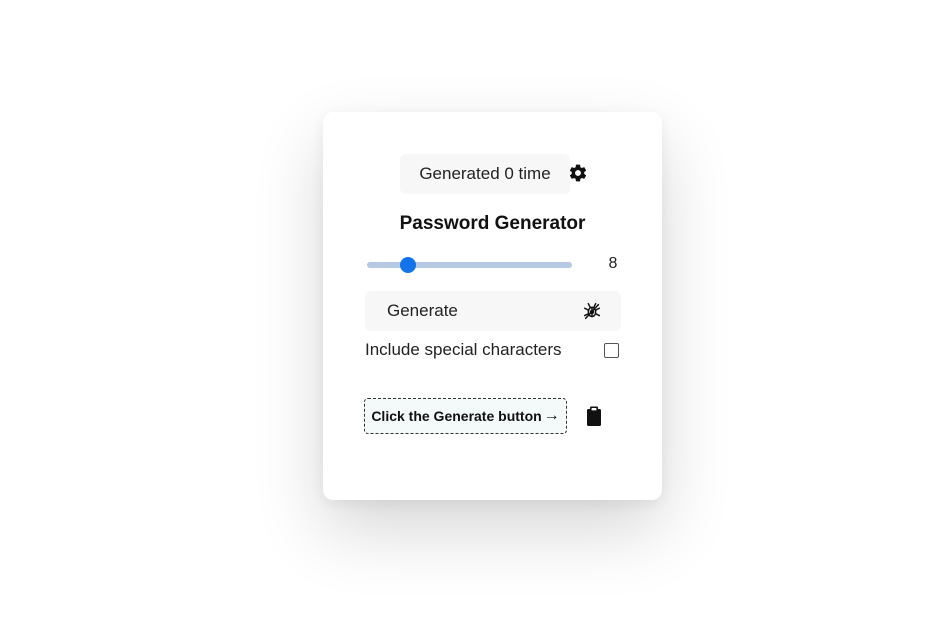  I want to click on generation-counter-text: Generated 0 time, so click(485, 173).